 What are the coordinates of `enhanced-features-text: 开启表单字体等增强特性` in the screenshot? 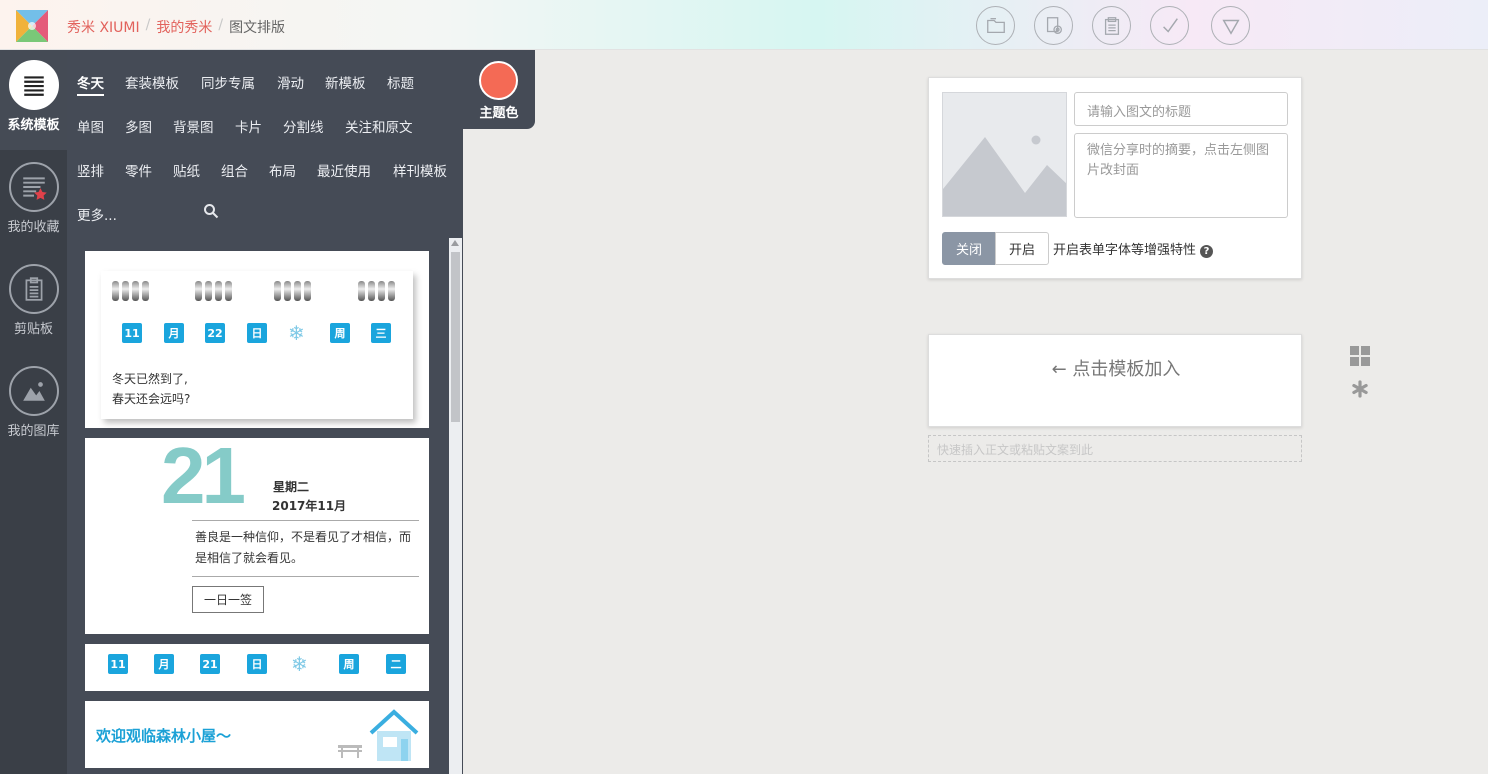 It's located at (1125, 250).